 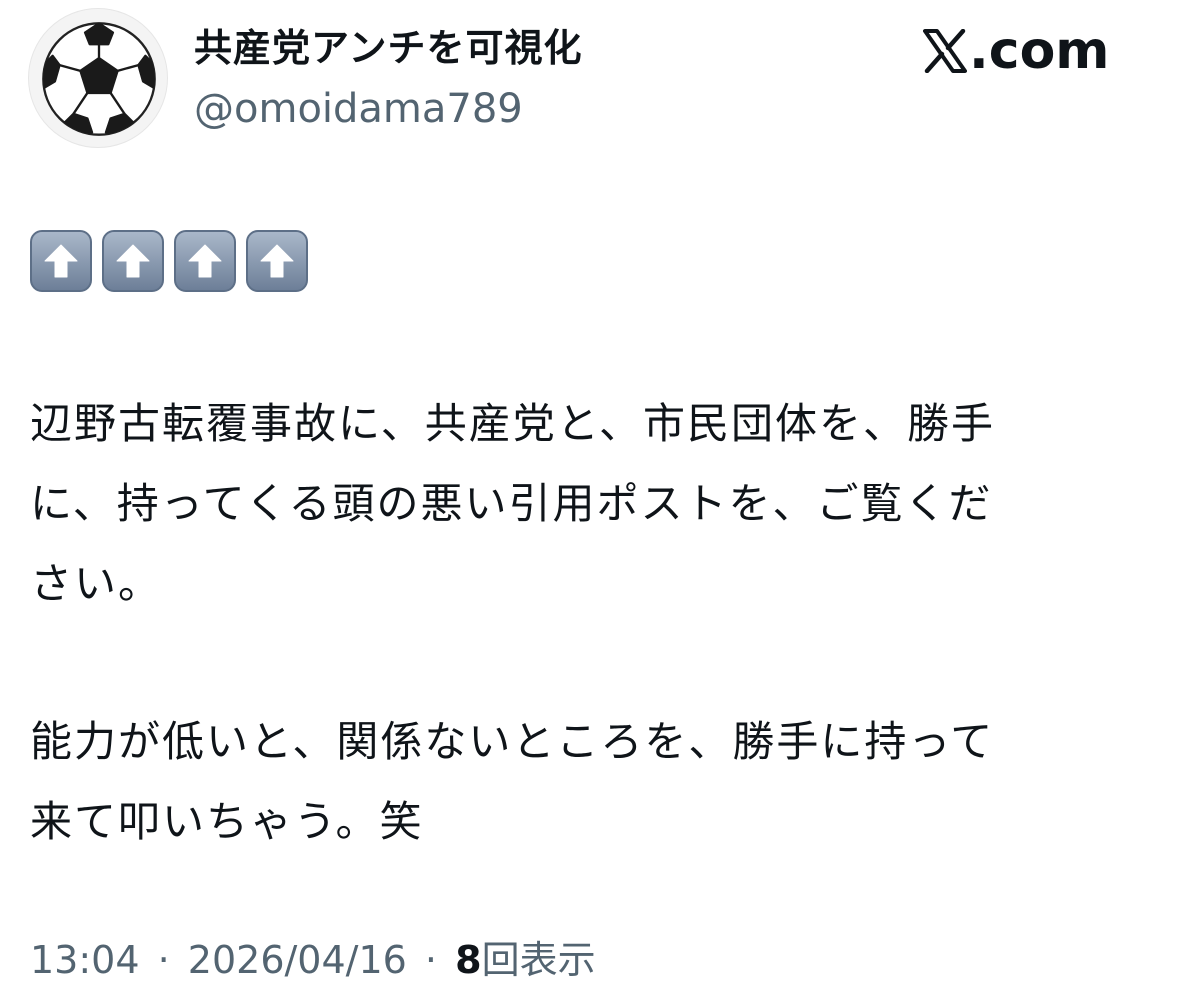 What do you see at coordinates (513, 423) in the screenshot?
I see `post-text-line: 辺野古転覆事故に、共産党と、市民団体を、勝手` at bounding box center [513, 423].